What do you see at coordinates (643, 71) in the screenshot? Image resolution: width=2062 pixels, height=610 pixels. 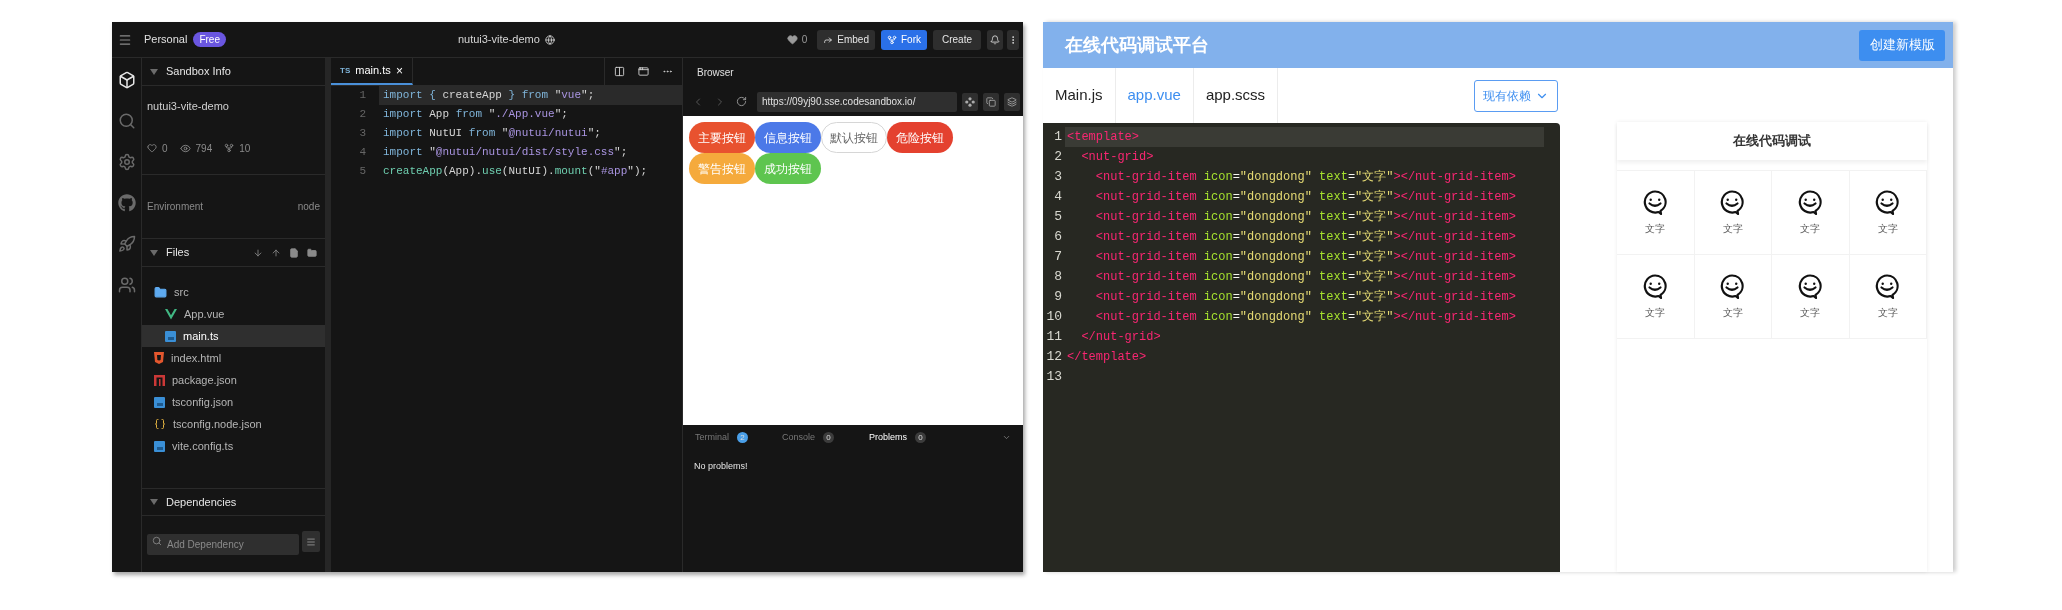 I see `preview-icon` at bounding box center [643, 71].